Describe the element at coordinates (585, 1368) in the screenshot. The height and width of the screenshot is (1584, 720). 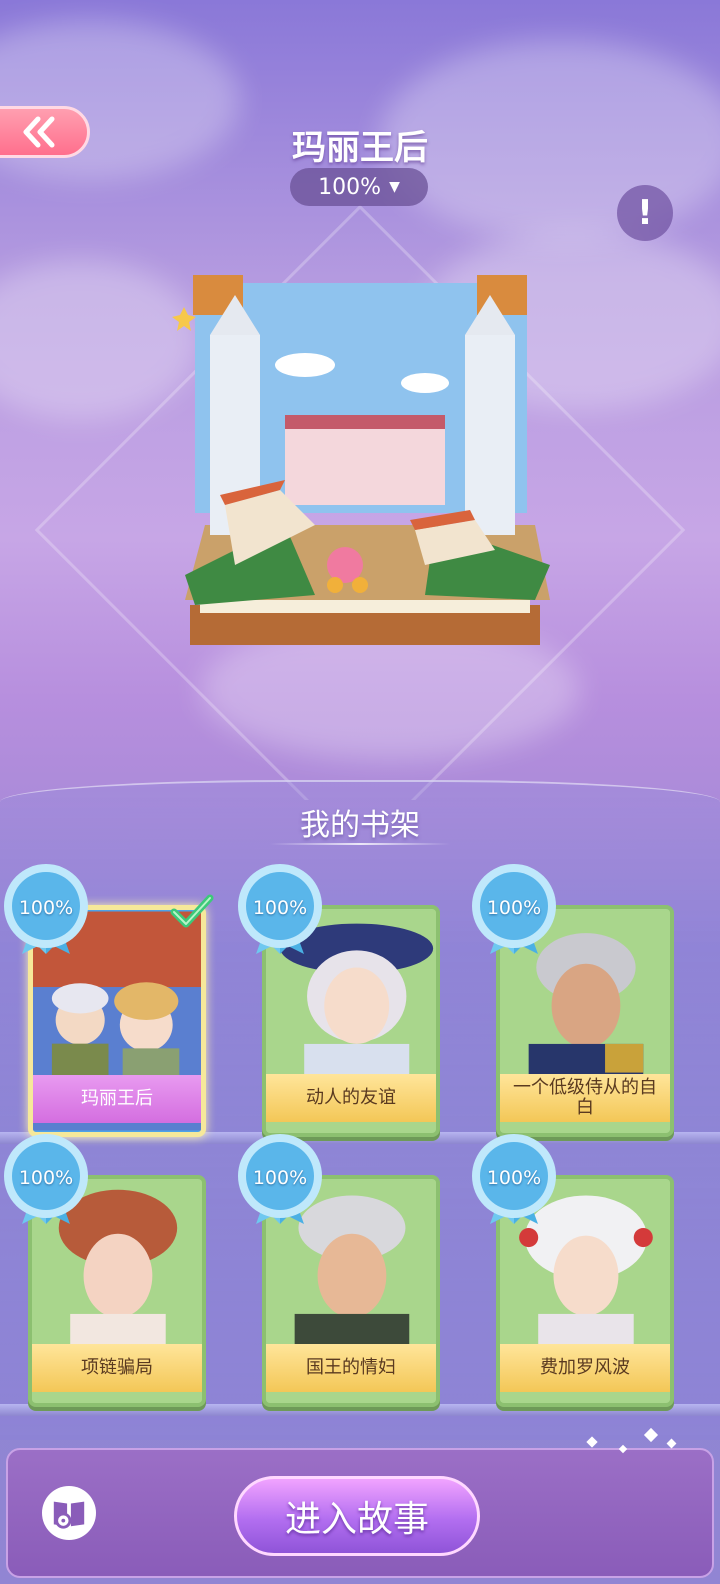
I see `book-title: 费加罗风波` at that location.